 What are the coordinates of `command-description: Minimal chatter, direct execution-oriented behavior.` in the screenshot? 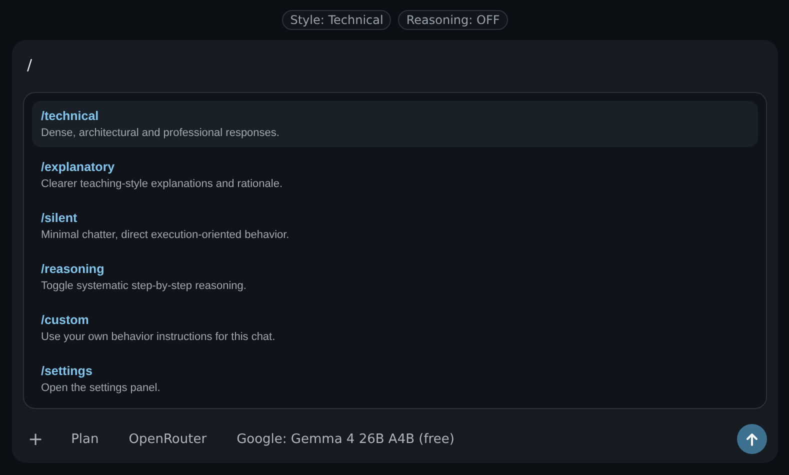 It's located at (165, 235).